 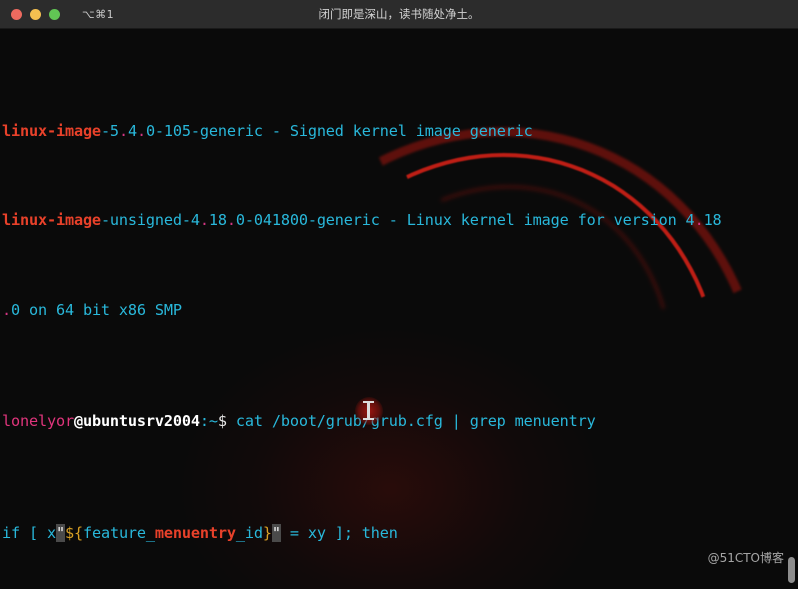 What do you see at coordinates (29, 532) in the screenshot?
I see `text-segment: if [ x` at bounding box center [29, 532].